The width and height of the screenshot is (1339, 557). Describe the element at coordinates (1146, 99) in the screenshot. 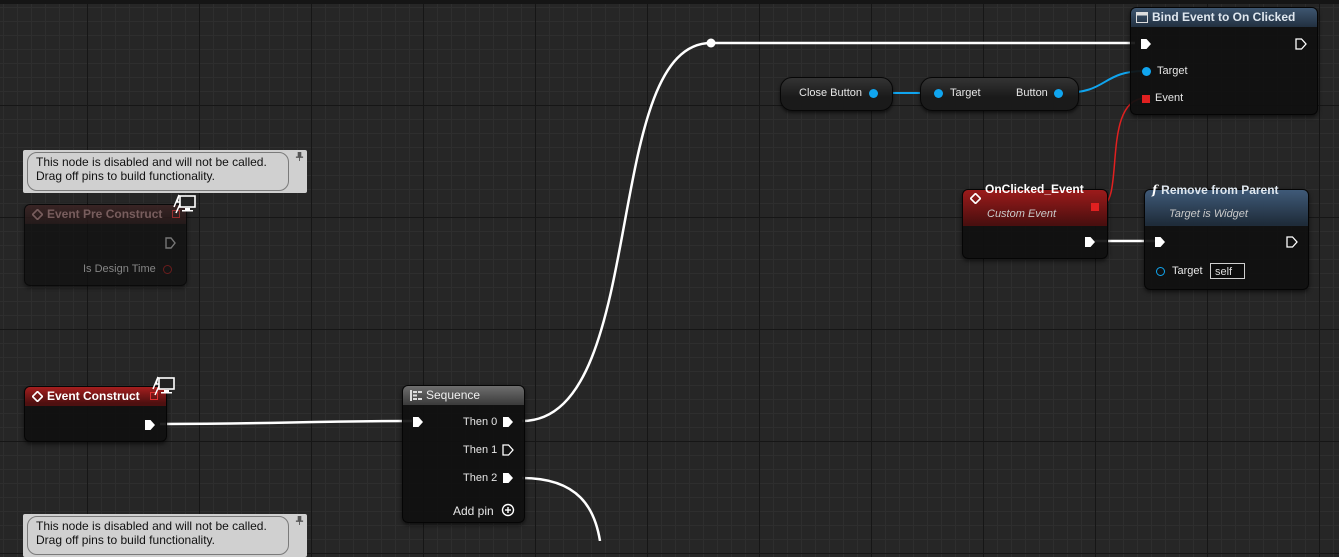

I see `delegate-input-pin-event` at that location.